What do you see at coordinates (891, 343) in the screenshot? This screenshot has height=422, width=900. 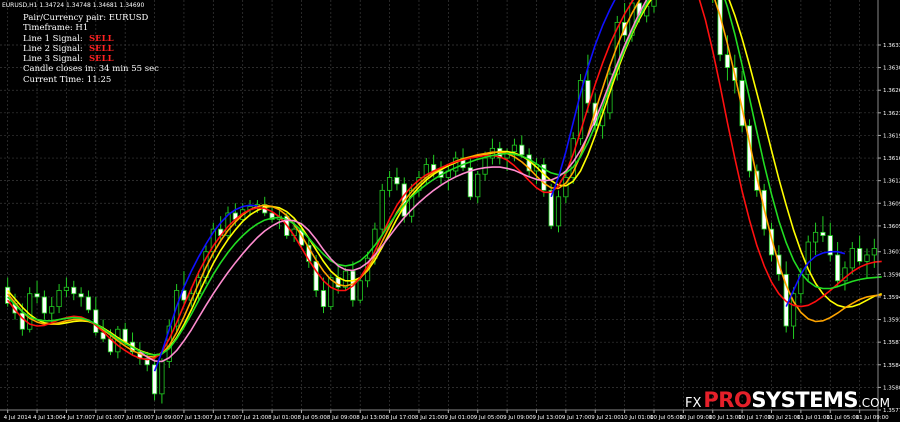 I see `price-tick-label: 1.35875` at bounding box center [891, 343].